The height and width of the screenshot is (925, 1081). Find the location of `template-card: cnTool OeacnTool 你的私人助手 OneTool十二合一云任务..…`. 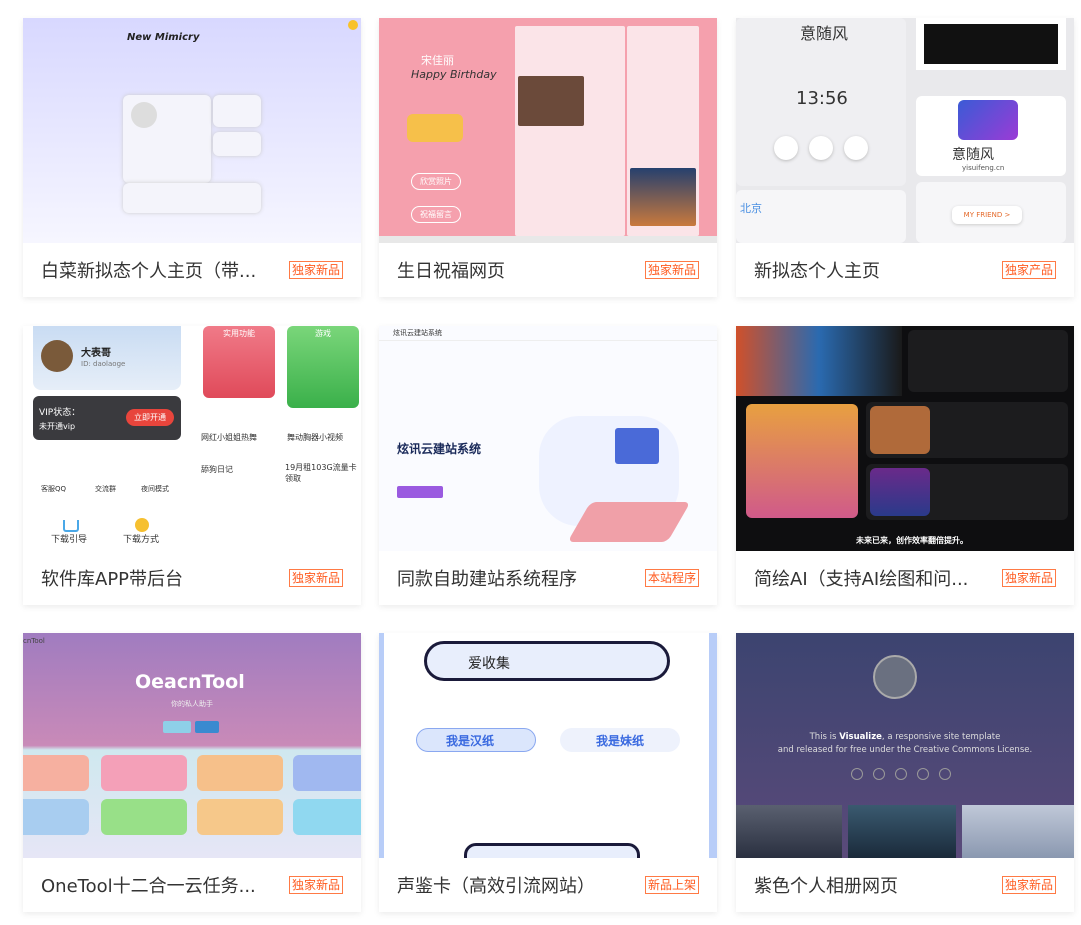

template-card: cnTool OeacnTool 你的私人助手 OneTool十二合一云任务..… is located at coordinates (192, 772).